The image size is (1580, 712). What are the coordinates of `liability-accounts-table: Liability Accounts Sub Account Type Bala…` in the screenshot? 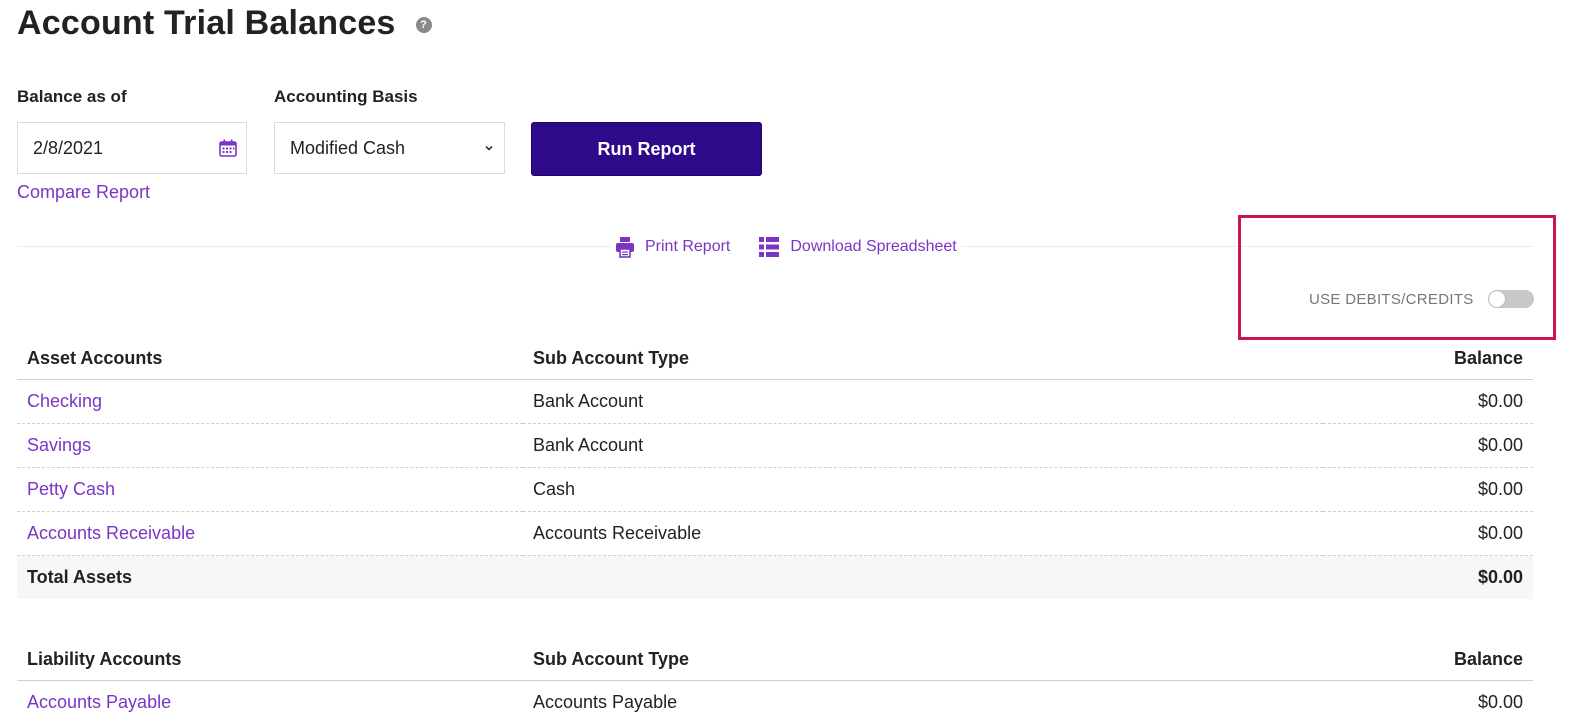 It's located at (775, 675).